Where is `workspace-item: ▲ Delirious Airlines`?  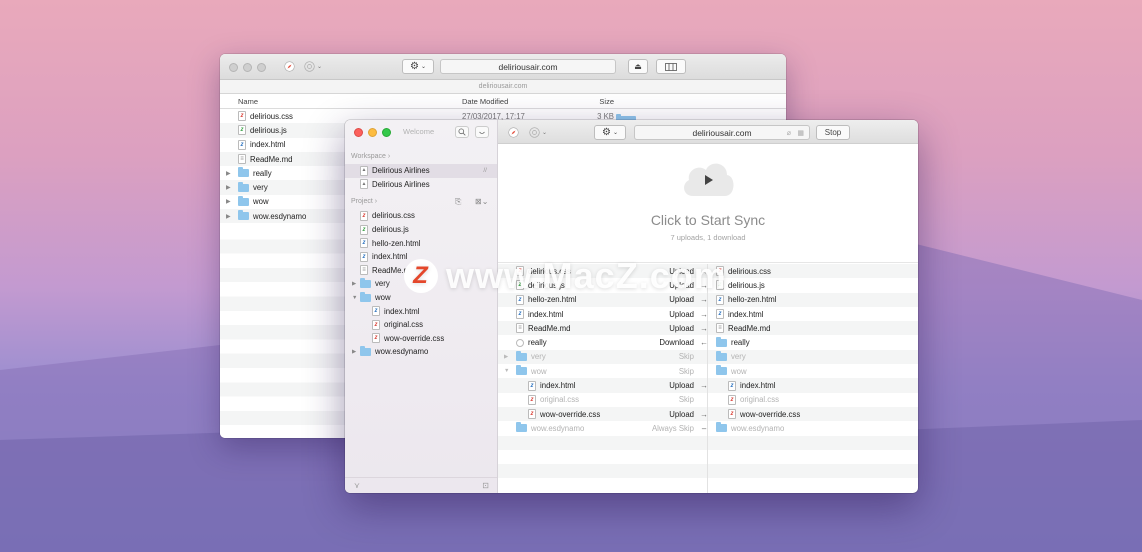
workspace-item: ▲ Delirious Airlines is located at coordinates (421, 185).